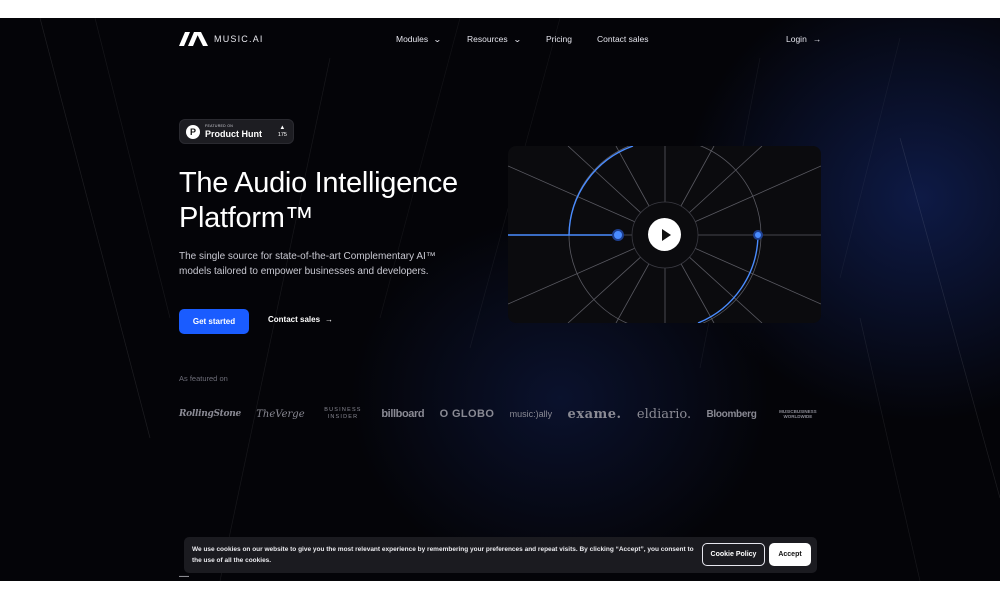 The image size is (1000, 600). Describe the element at coordinates (280, 414) in the screenshot. I see `theverge-logo: TheVerge` at that location.